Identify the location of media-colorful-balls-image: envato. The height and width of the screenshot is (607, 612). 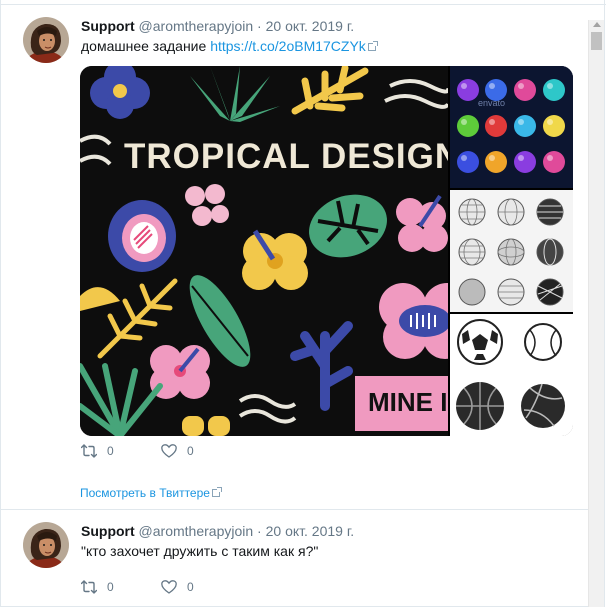
(511, 127).